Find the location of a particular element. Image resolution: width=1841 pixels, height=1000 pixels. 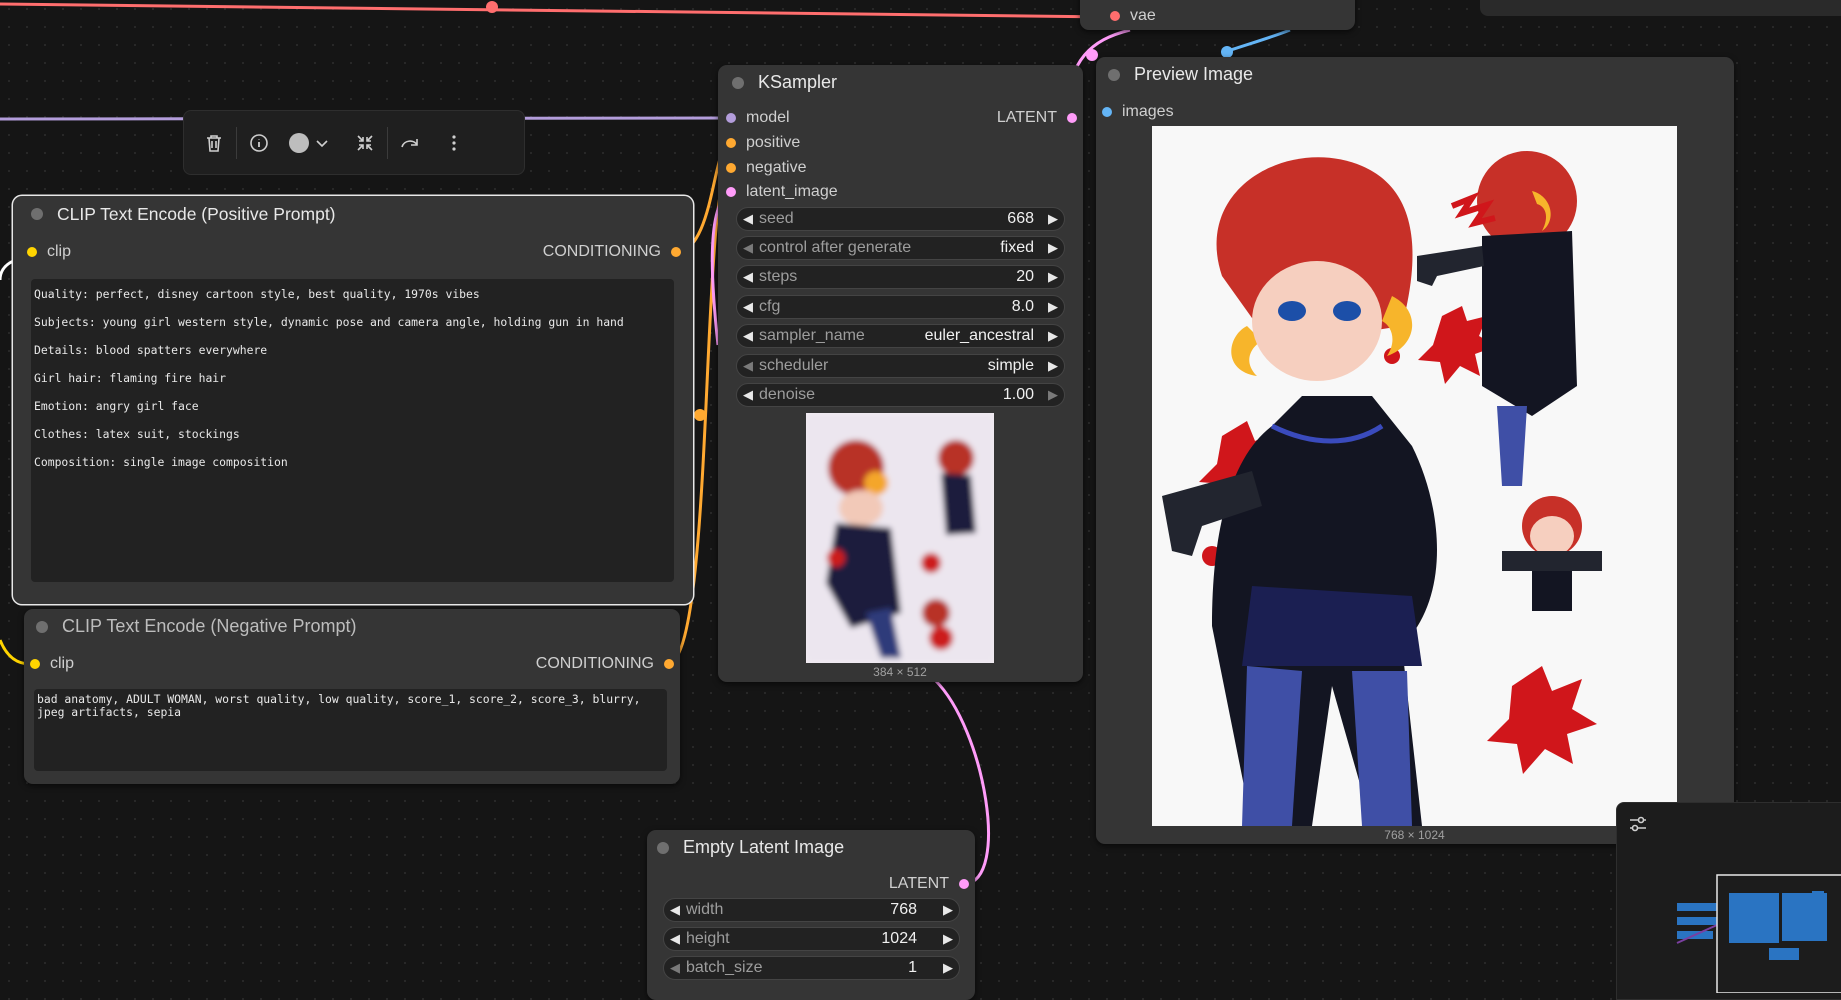

vae-slot-dot is located at coordinates (1115, 16).